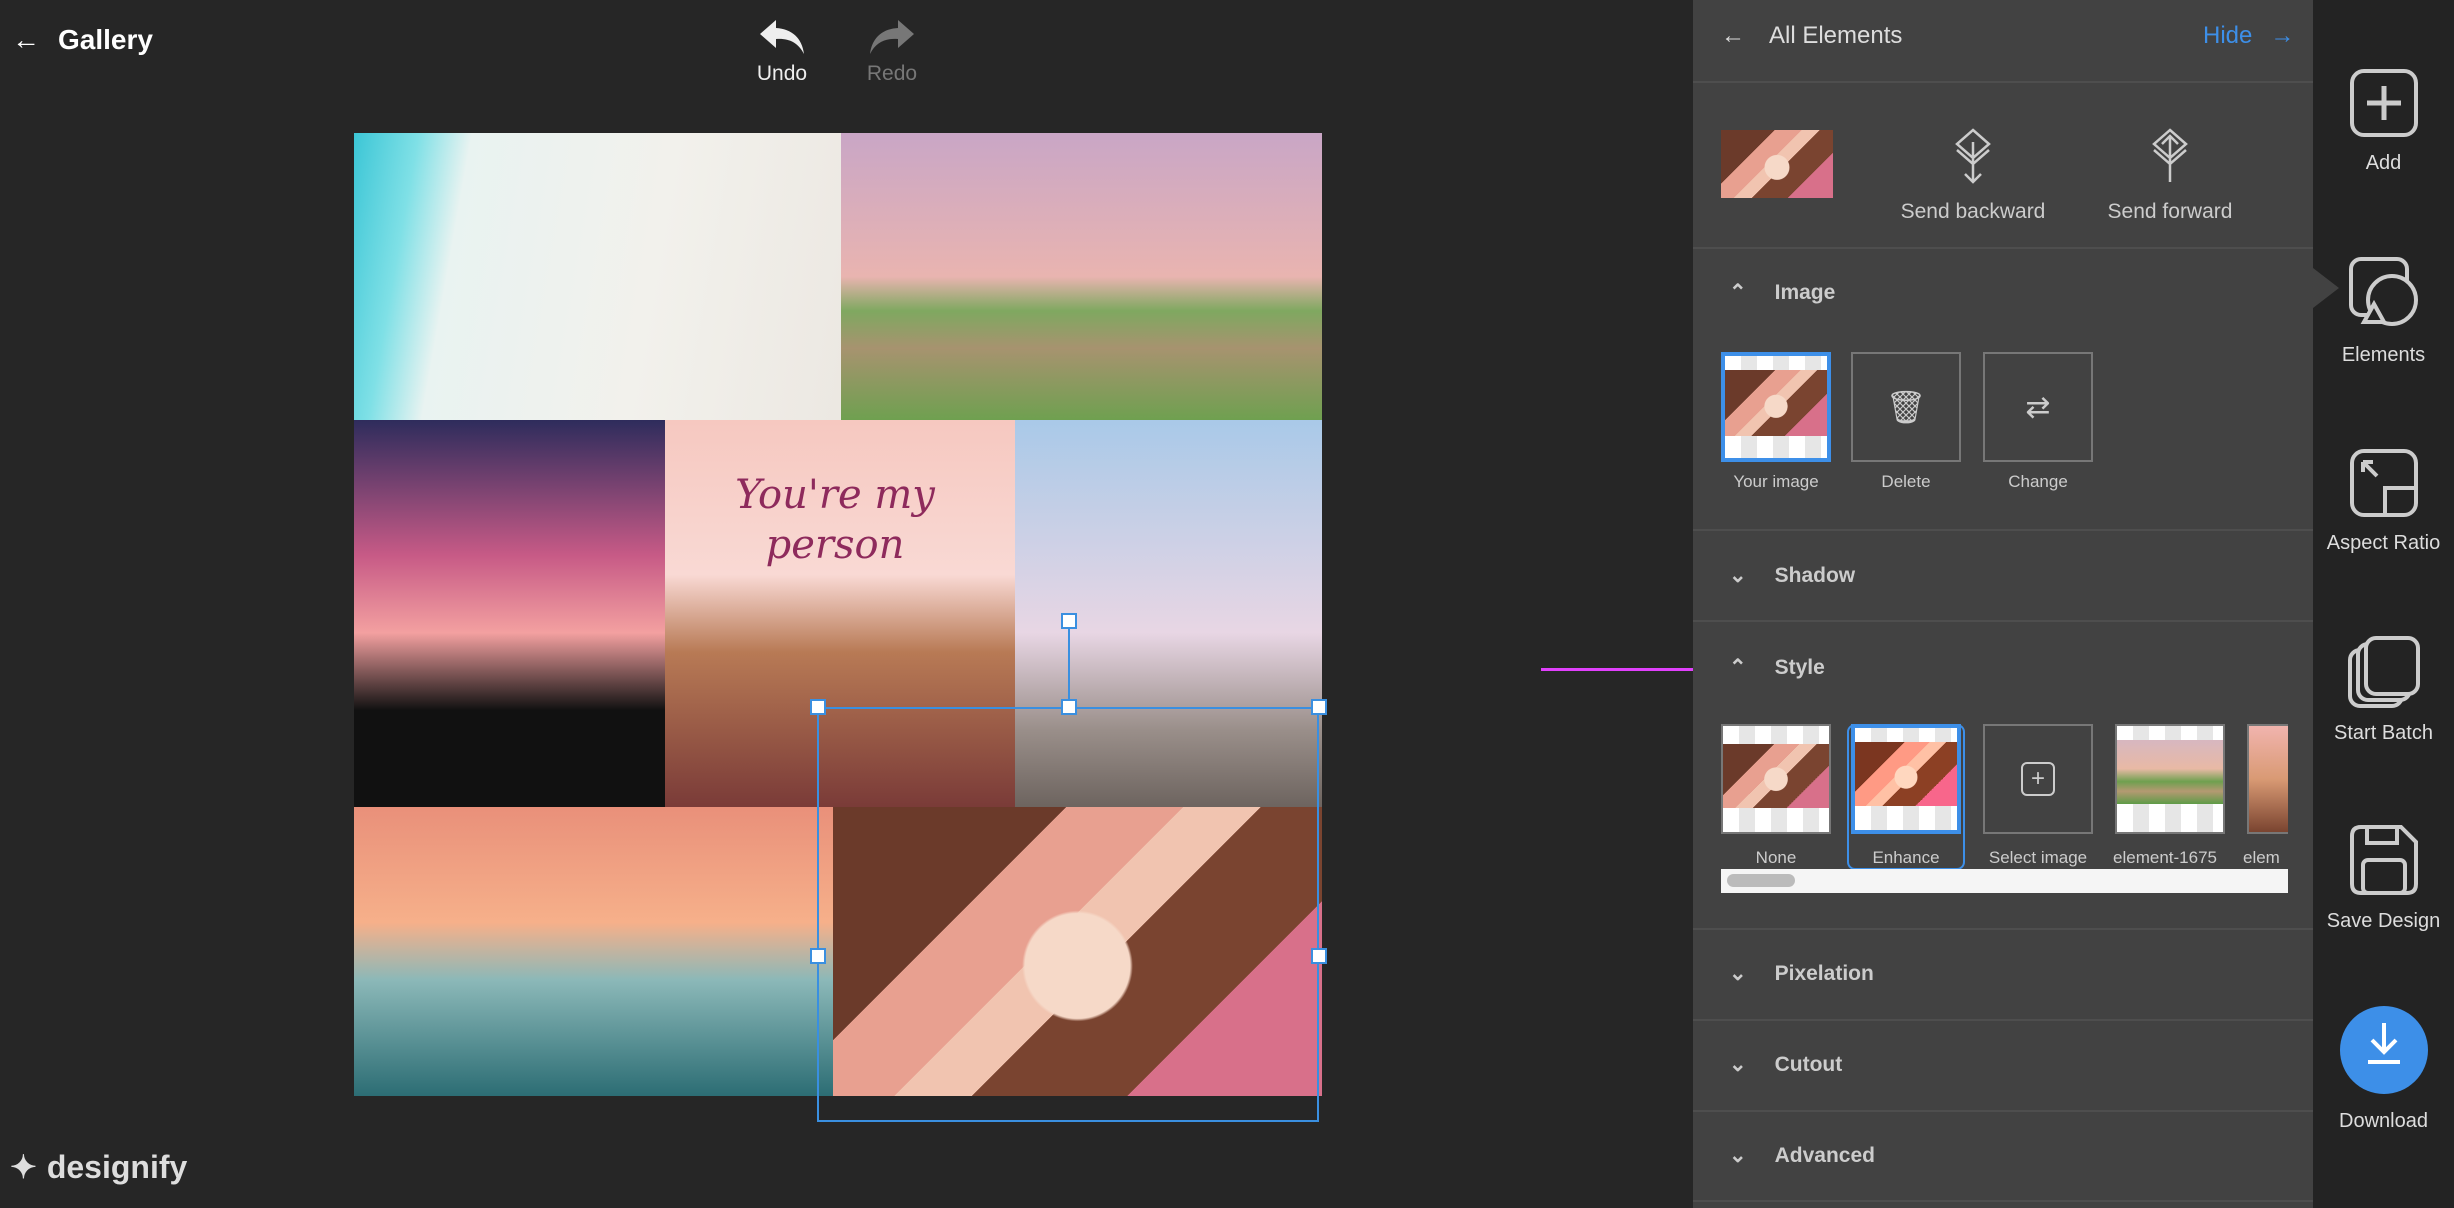 This screenshot has width=2454, height=1208. Describe the element at coordinates (99, 1167) in the screenshot. I see `designify-logo: ✦ designify` at that location.